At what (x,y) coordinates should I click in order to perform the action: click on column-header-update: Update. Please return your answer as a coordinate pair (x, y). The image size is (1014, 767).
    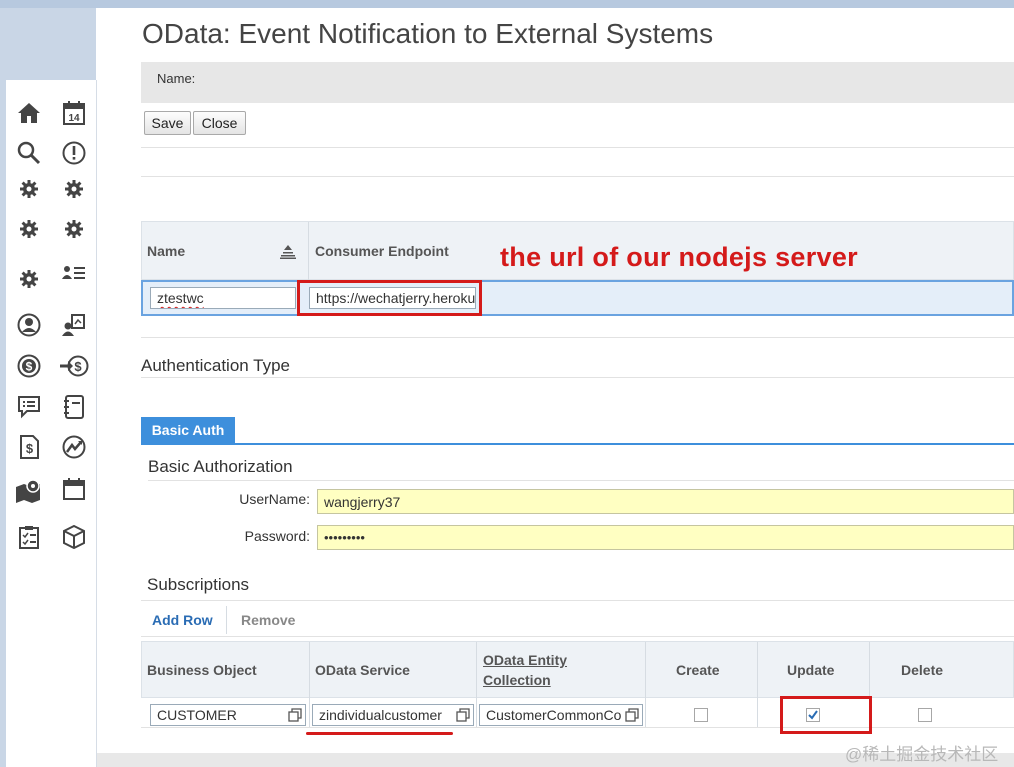
    Looking at the image, I should click on (810, 670).